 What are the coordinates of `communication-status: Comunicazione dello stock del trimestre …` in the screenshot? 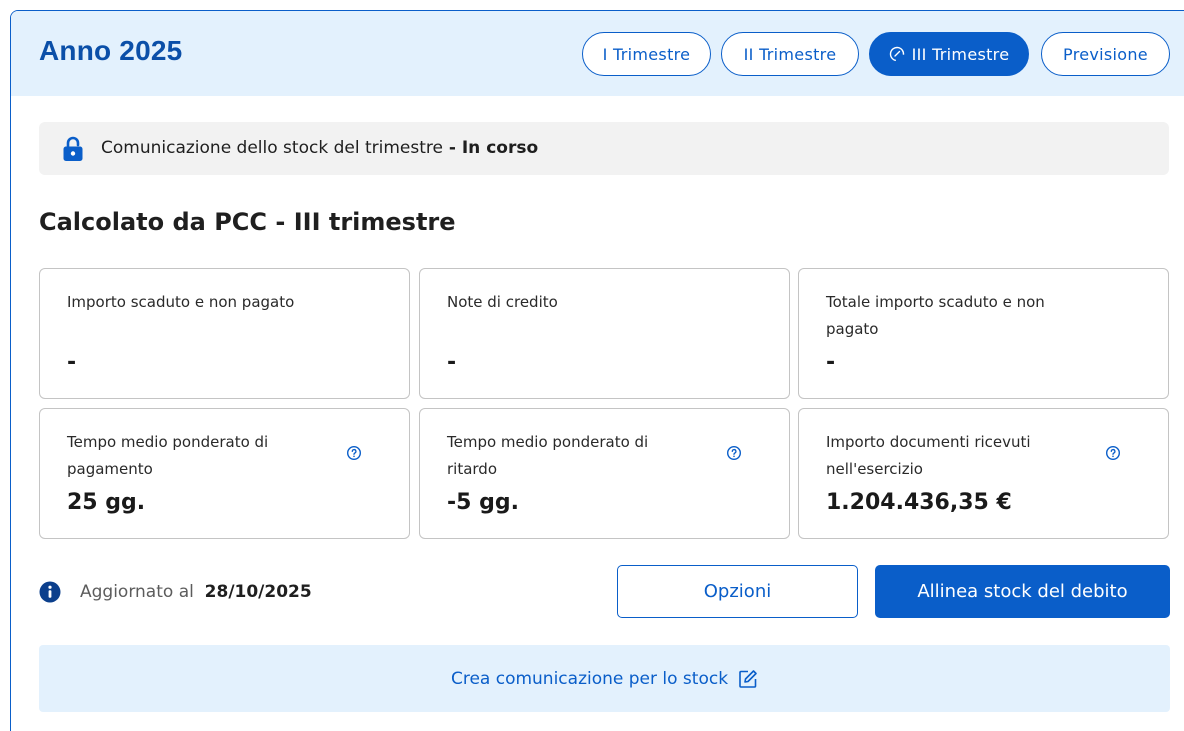 It's located at (604, 148).